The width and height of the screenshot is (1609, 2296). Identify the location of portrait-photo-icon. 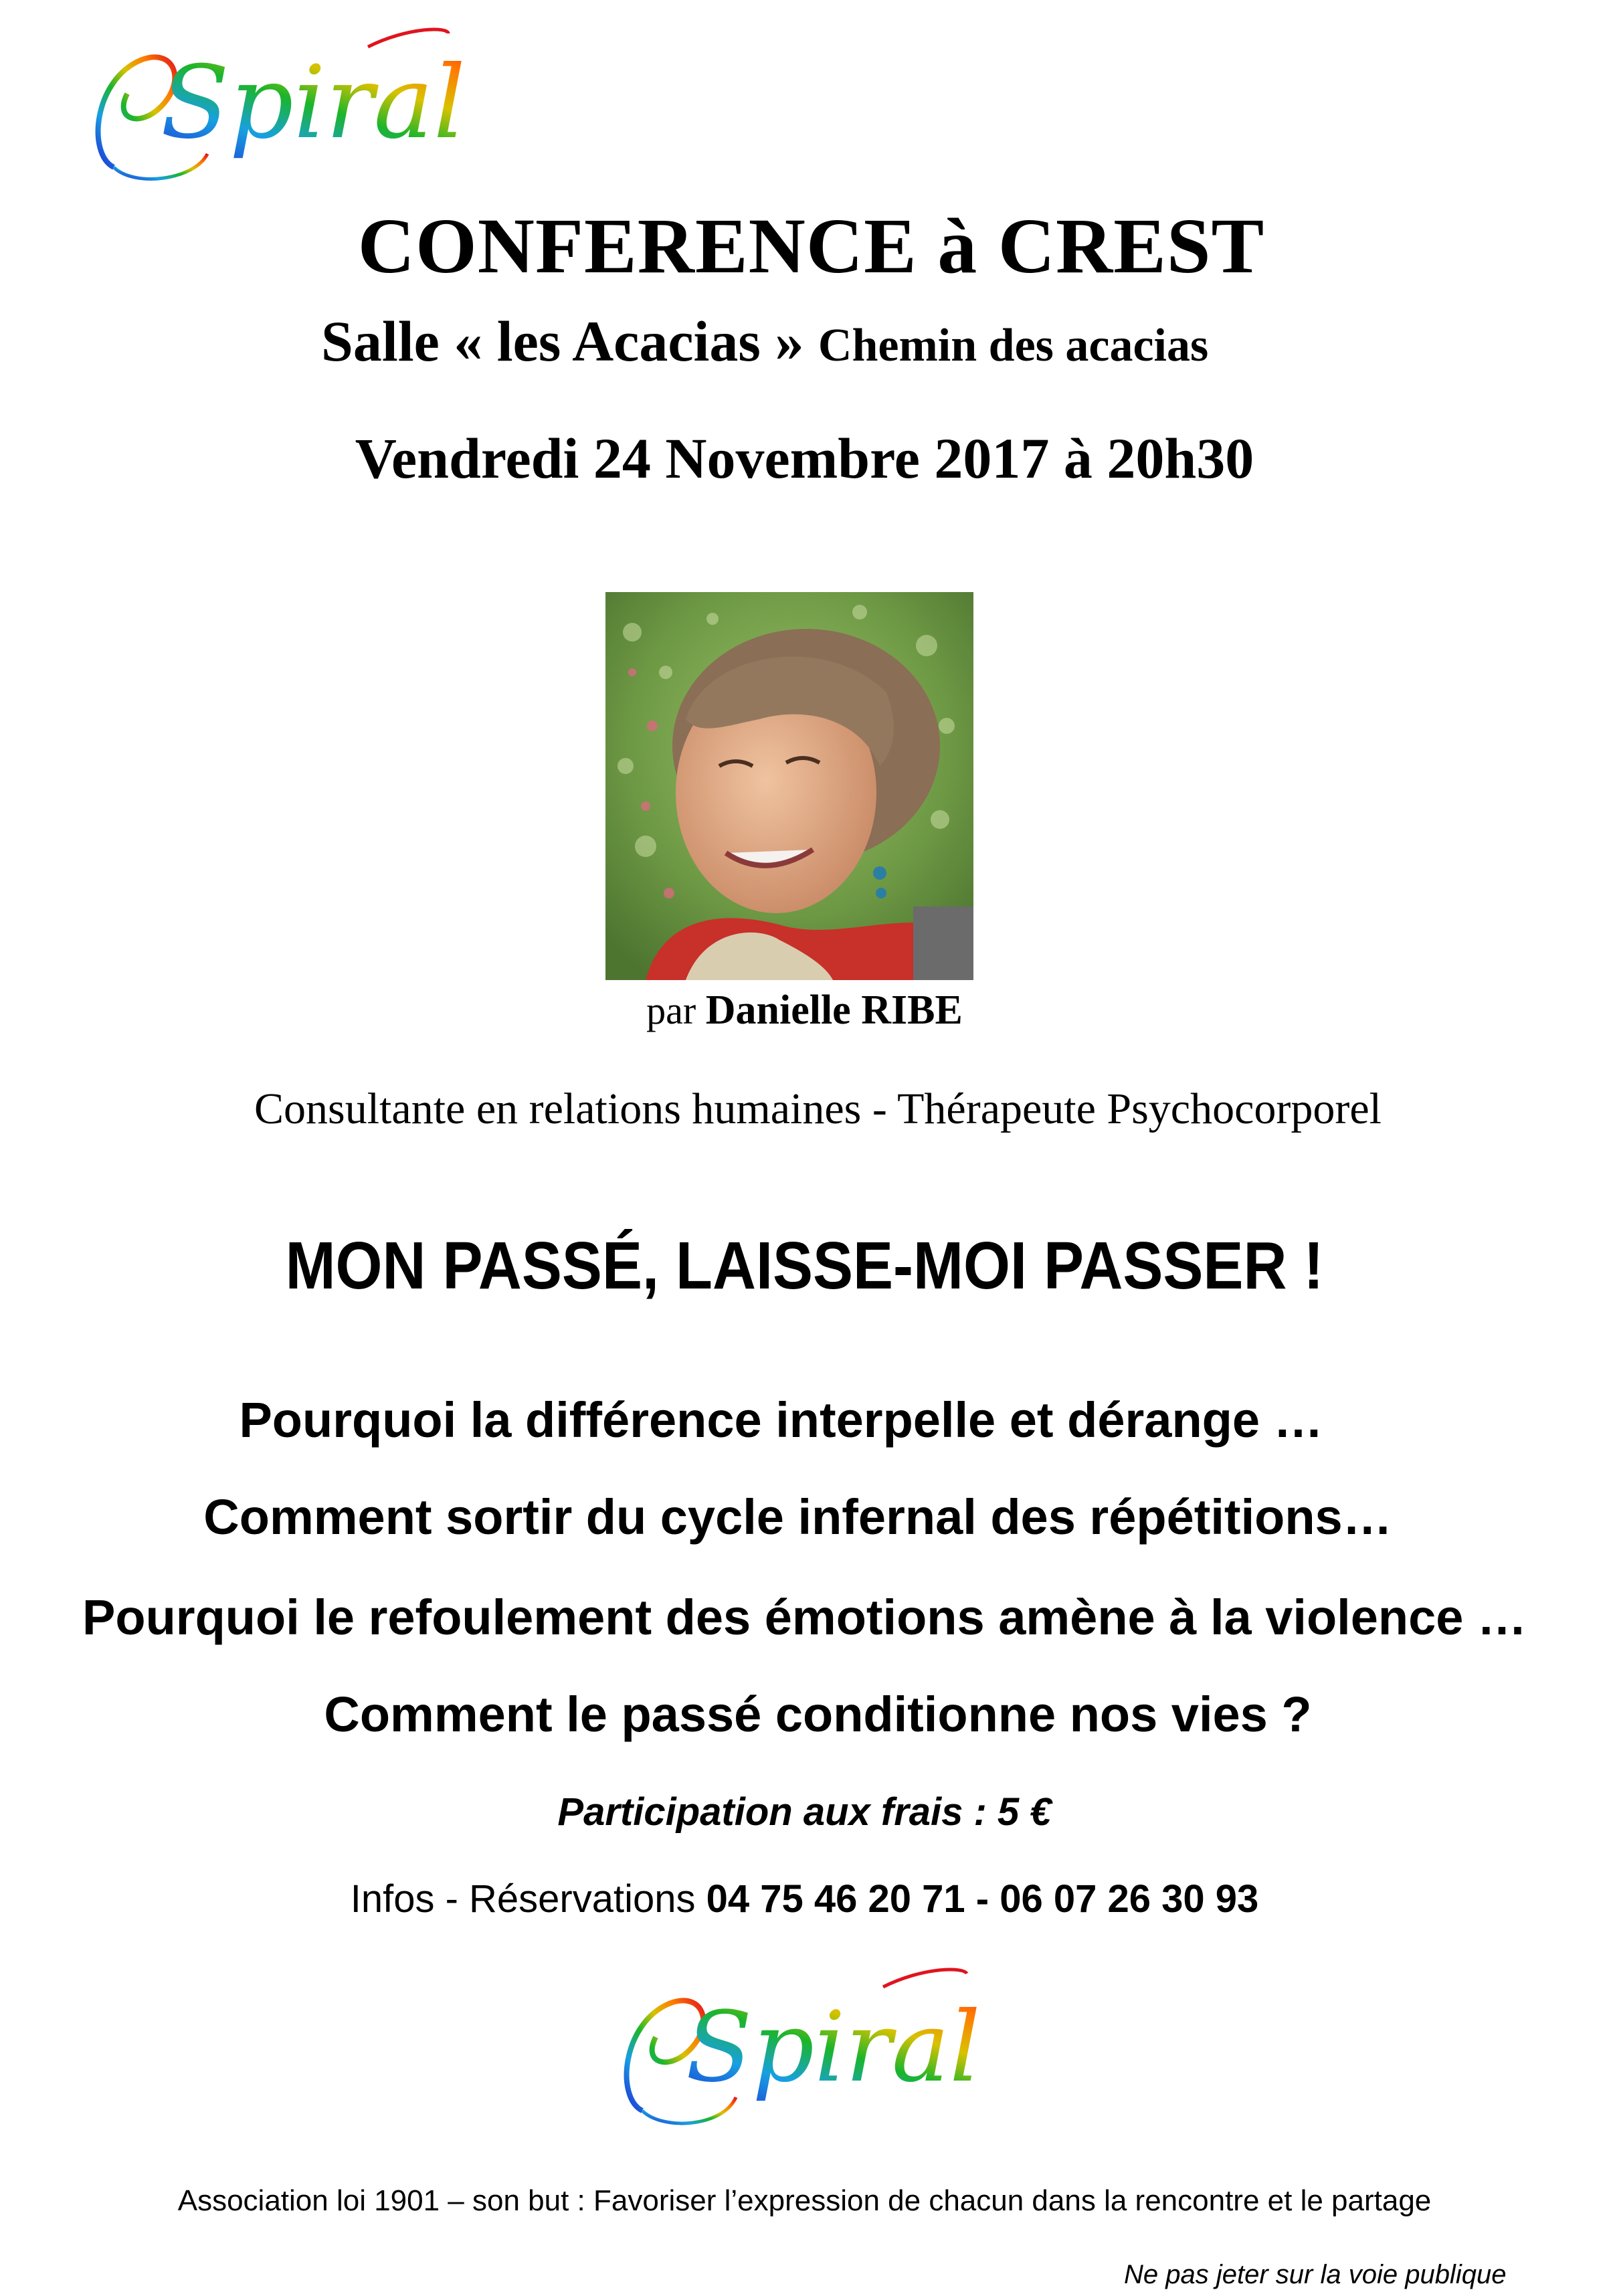
(789, 786).